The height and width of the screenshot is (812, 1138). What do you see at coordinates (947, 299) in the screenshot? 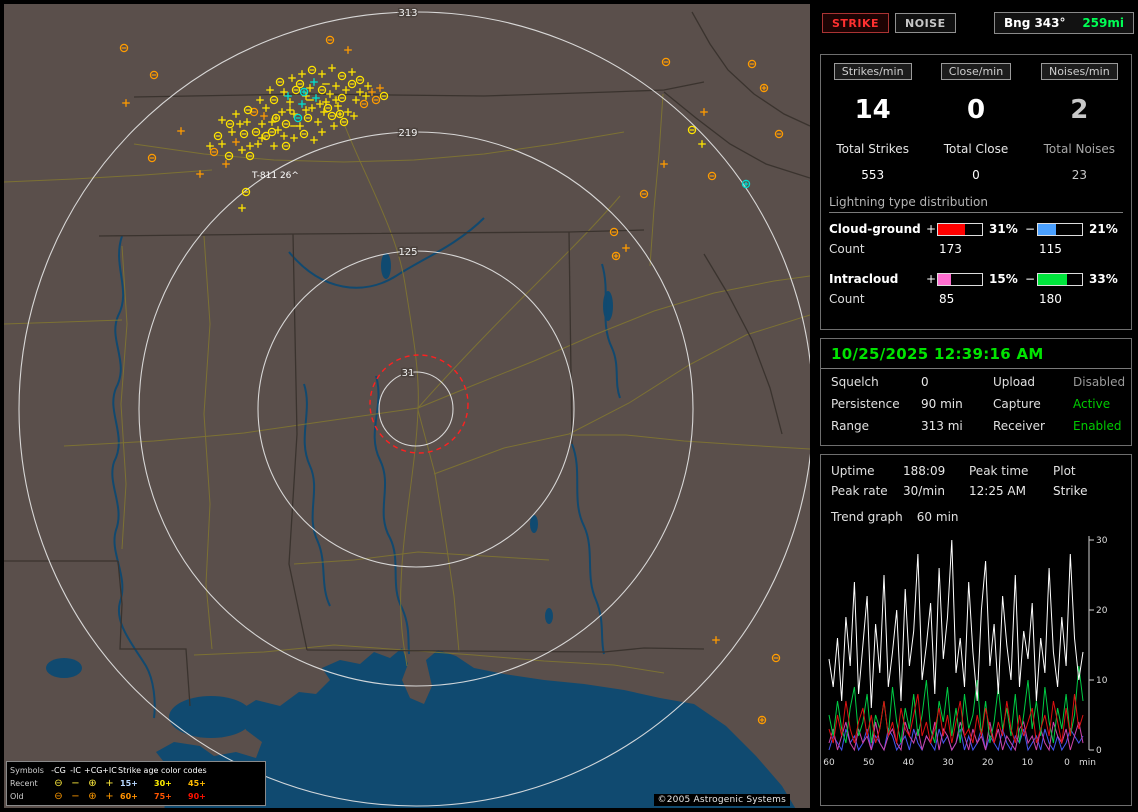
I see `ic-plus-count: 85` at bounding box center [947, 299].